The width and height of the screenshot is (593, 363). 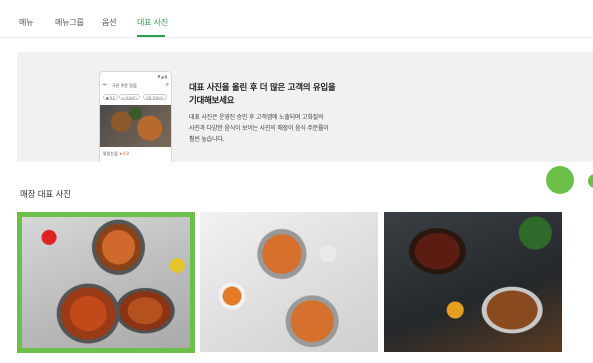 What do you see at coordinates (124, 85) in the screenshot?
I see `phone-screen-title: 극은 주문 맛집` at bounding box center [124, 85].